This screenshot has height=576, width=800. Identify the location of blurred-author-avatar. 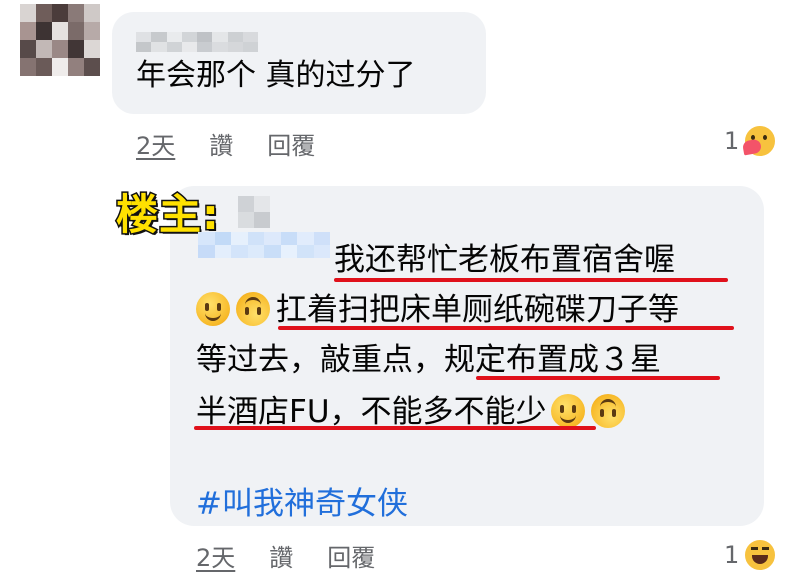
(254, 212).